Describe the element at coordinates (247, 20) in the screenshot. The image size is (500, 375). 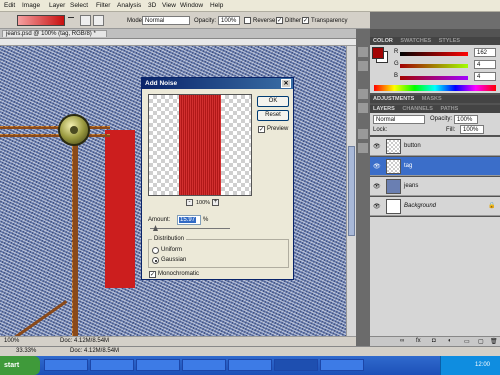
I see `reverse-checkbox` at that location.